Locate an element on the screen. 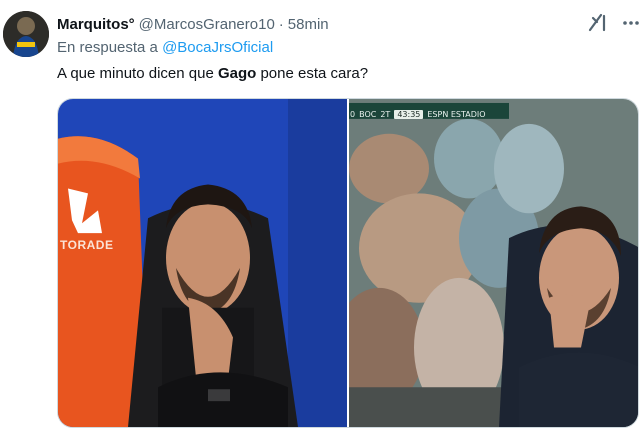 The width and height of the screenshot is (644, 433). scorebug-home-team: BOC is located at coordinates (368, 114).